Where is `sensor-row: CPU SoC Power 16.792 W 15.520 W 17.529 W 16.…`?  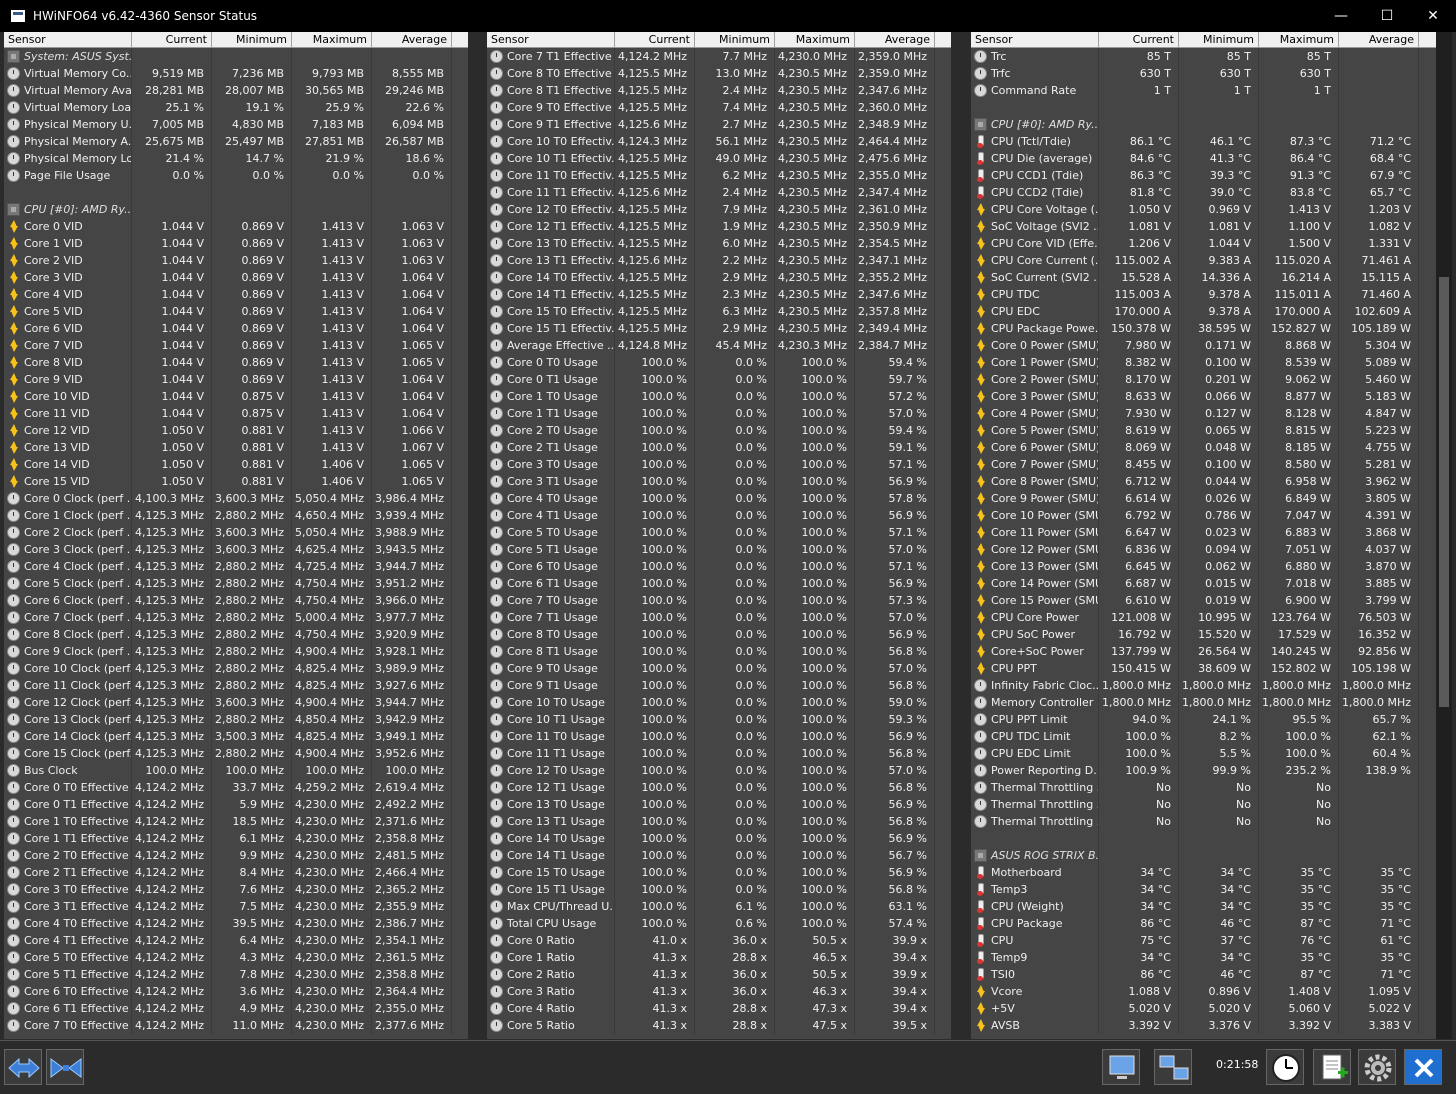
sensor-row: CPU SoC Power 16.792 W 15.520 W 17.529 W 16.… is located at coordinates (1211, 634).